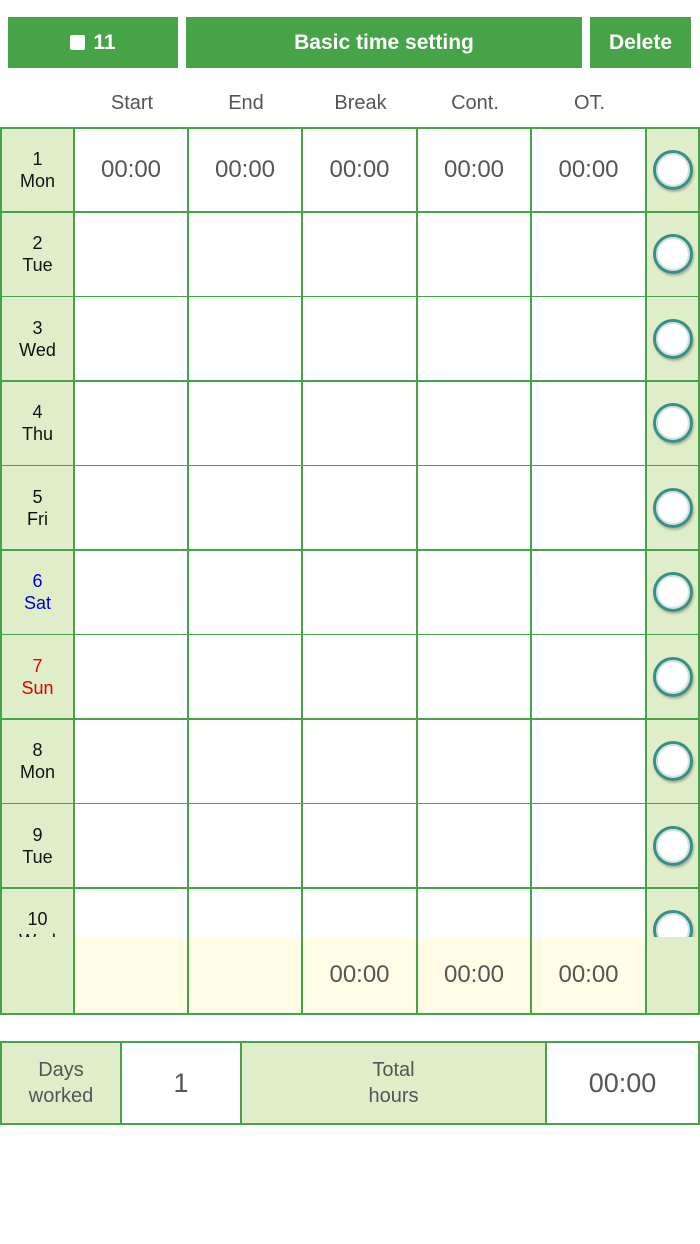 The width and height of the screenshot is (700, 1244). What do you see at coordinates (37, 919) in the screenshot?
I see `day-number: 10` at bounding box center [37, 919].